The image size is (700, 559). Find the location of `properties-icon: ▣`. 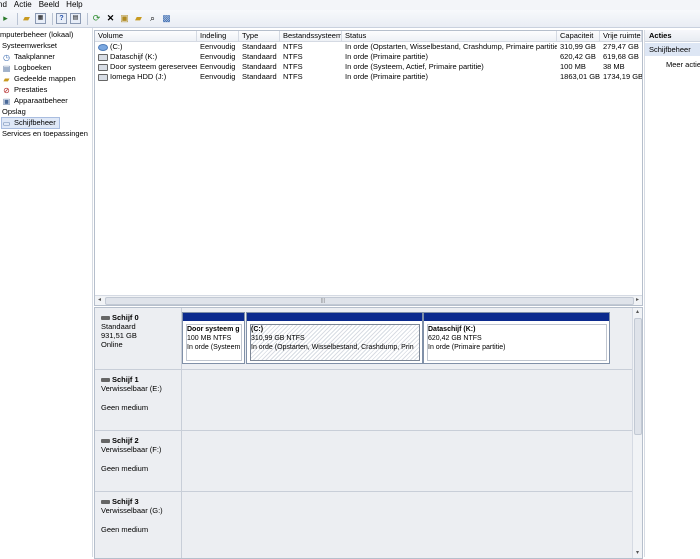

properties-icon: ▣ is located at coordinates (124, 18).